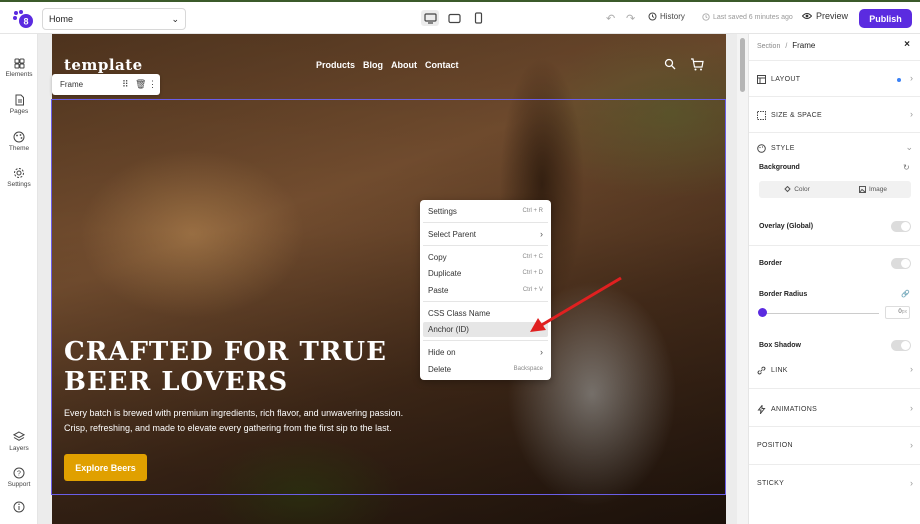 The height and width of the screenshot is (524, 920). I want to click on sidebar-label-support: Support, so click(19, 484).